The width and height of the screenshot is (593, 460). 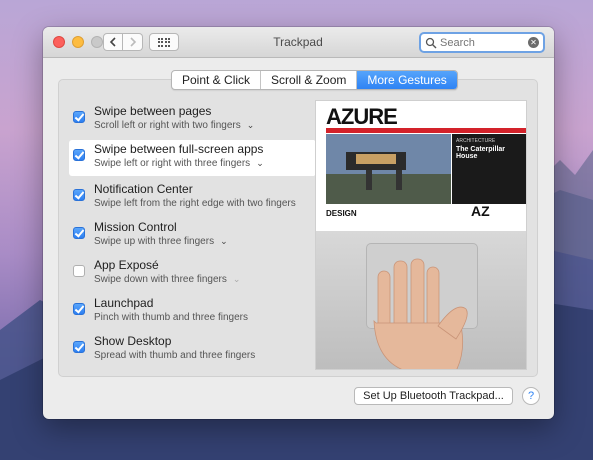 What do you see at coordinates (153, 111) in the screenshot?
I see `gesture-title: Swipe between pages` at bounding box center [153, 111].